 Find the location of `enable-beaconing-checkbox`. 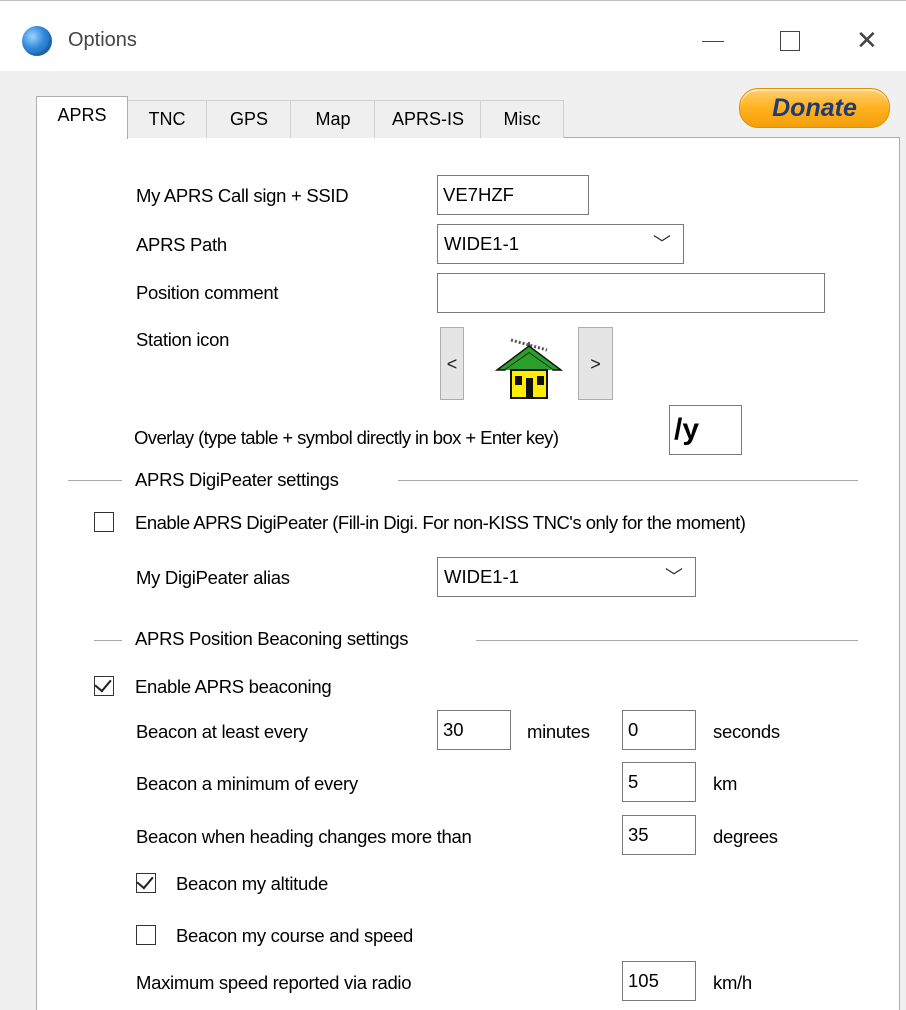

enable-beaconing-checkbox is located at coordinates (104, 685).